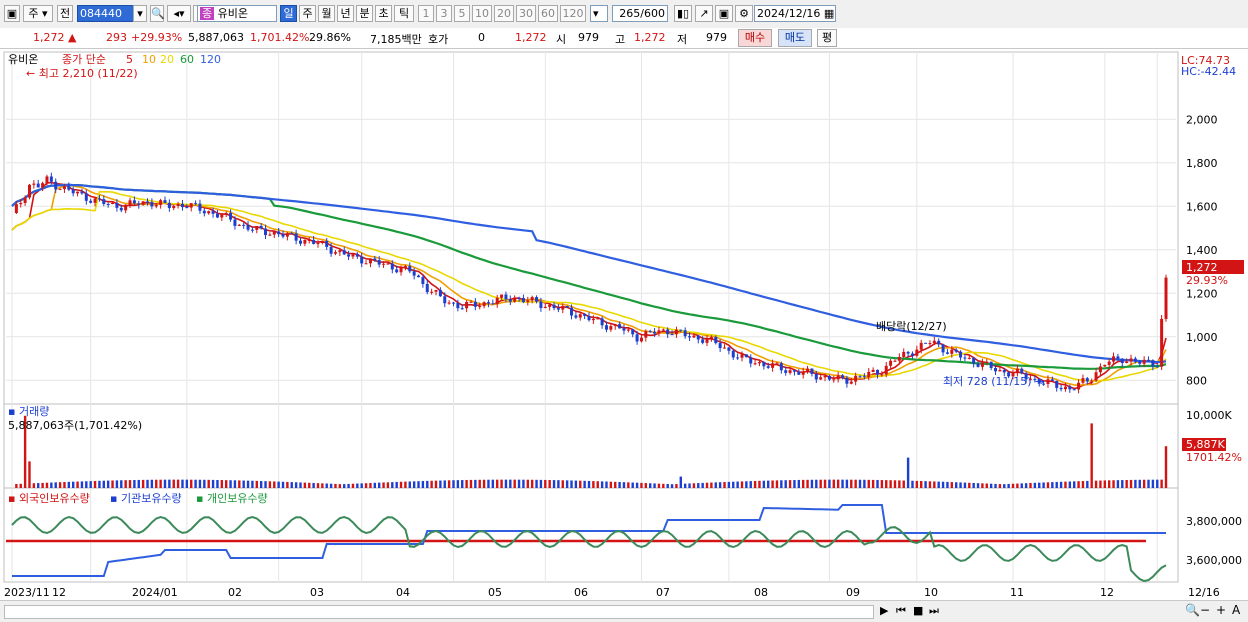 This screenshot has width=1248, height=622. Describe the element at coordinates (288, 13) in the screenshot. I see `period-day-button: 일` at that location.